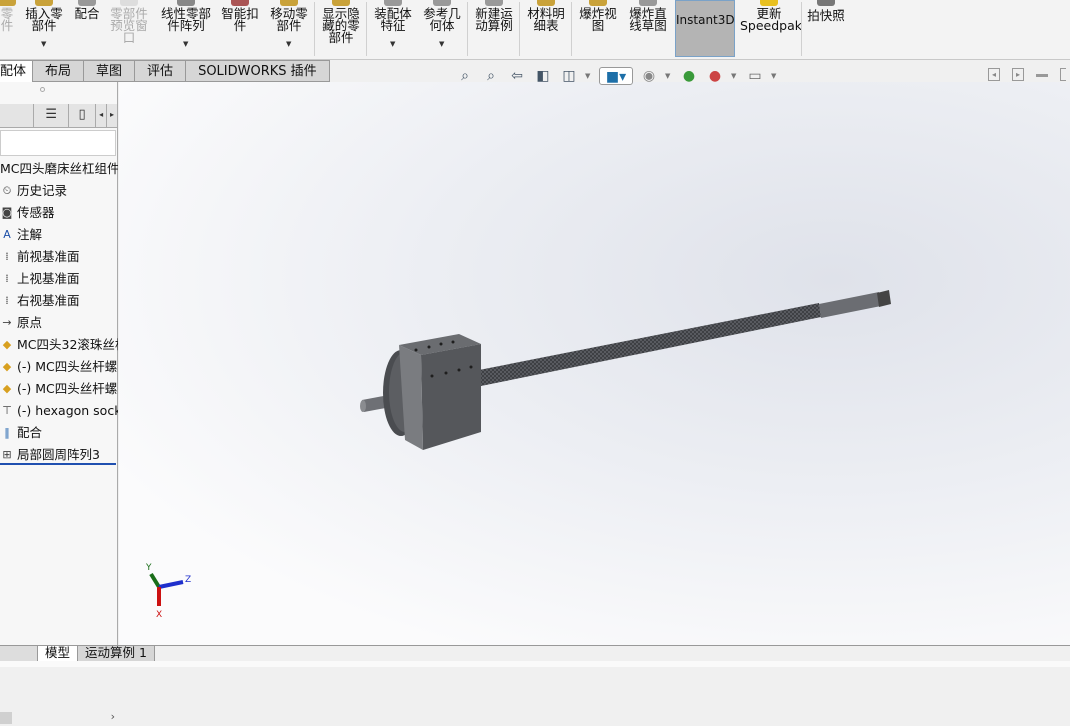 This screenshot has width=1070, height=726. I want to click on tree-item: ⁞ 右视基准面, so click(59, 301).